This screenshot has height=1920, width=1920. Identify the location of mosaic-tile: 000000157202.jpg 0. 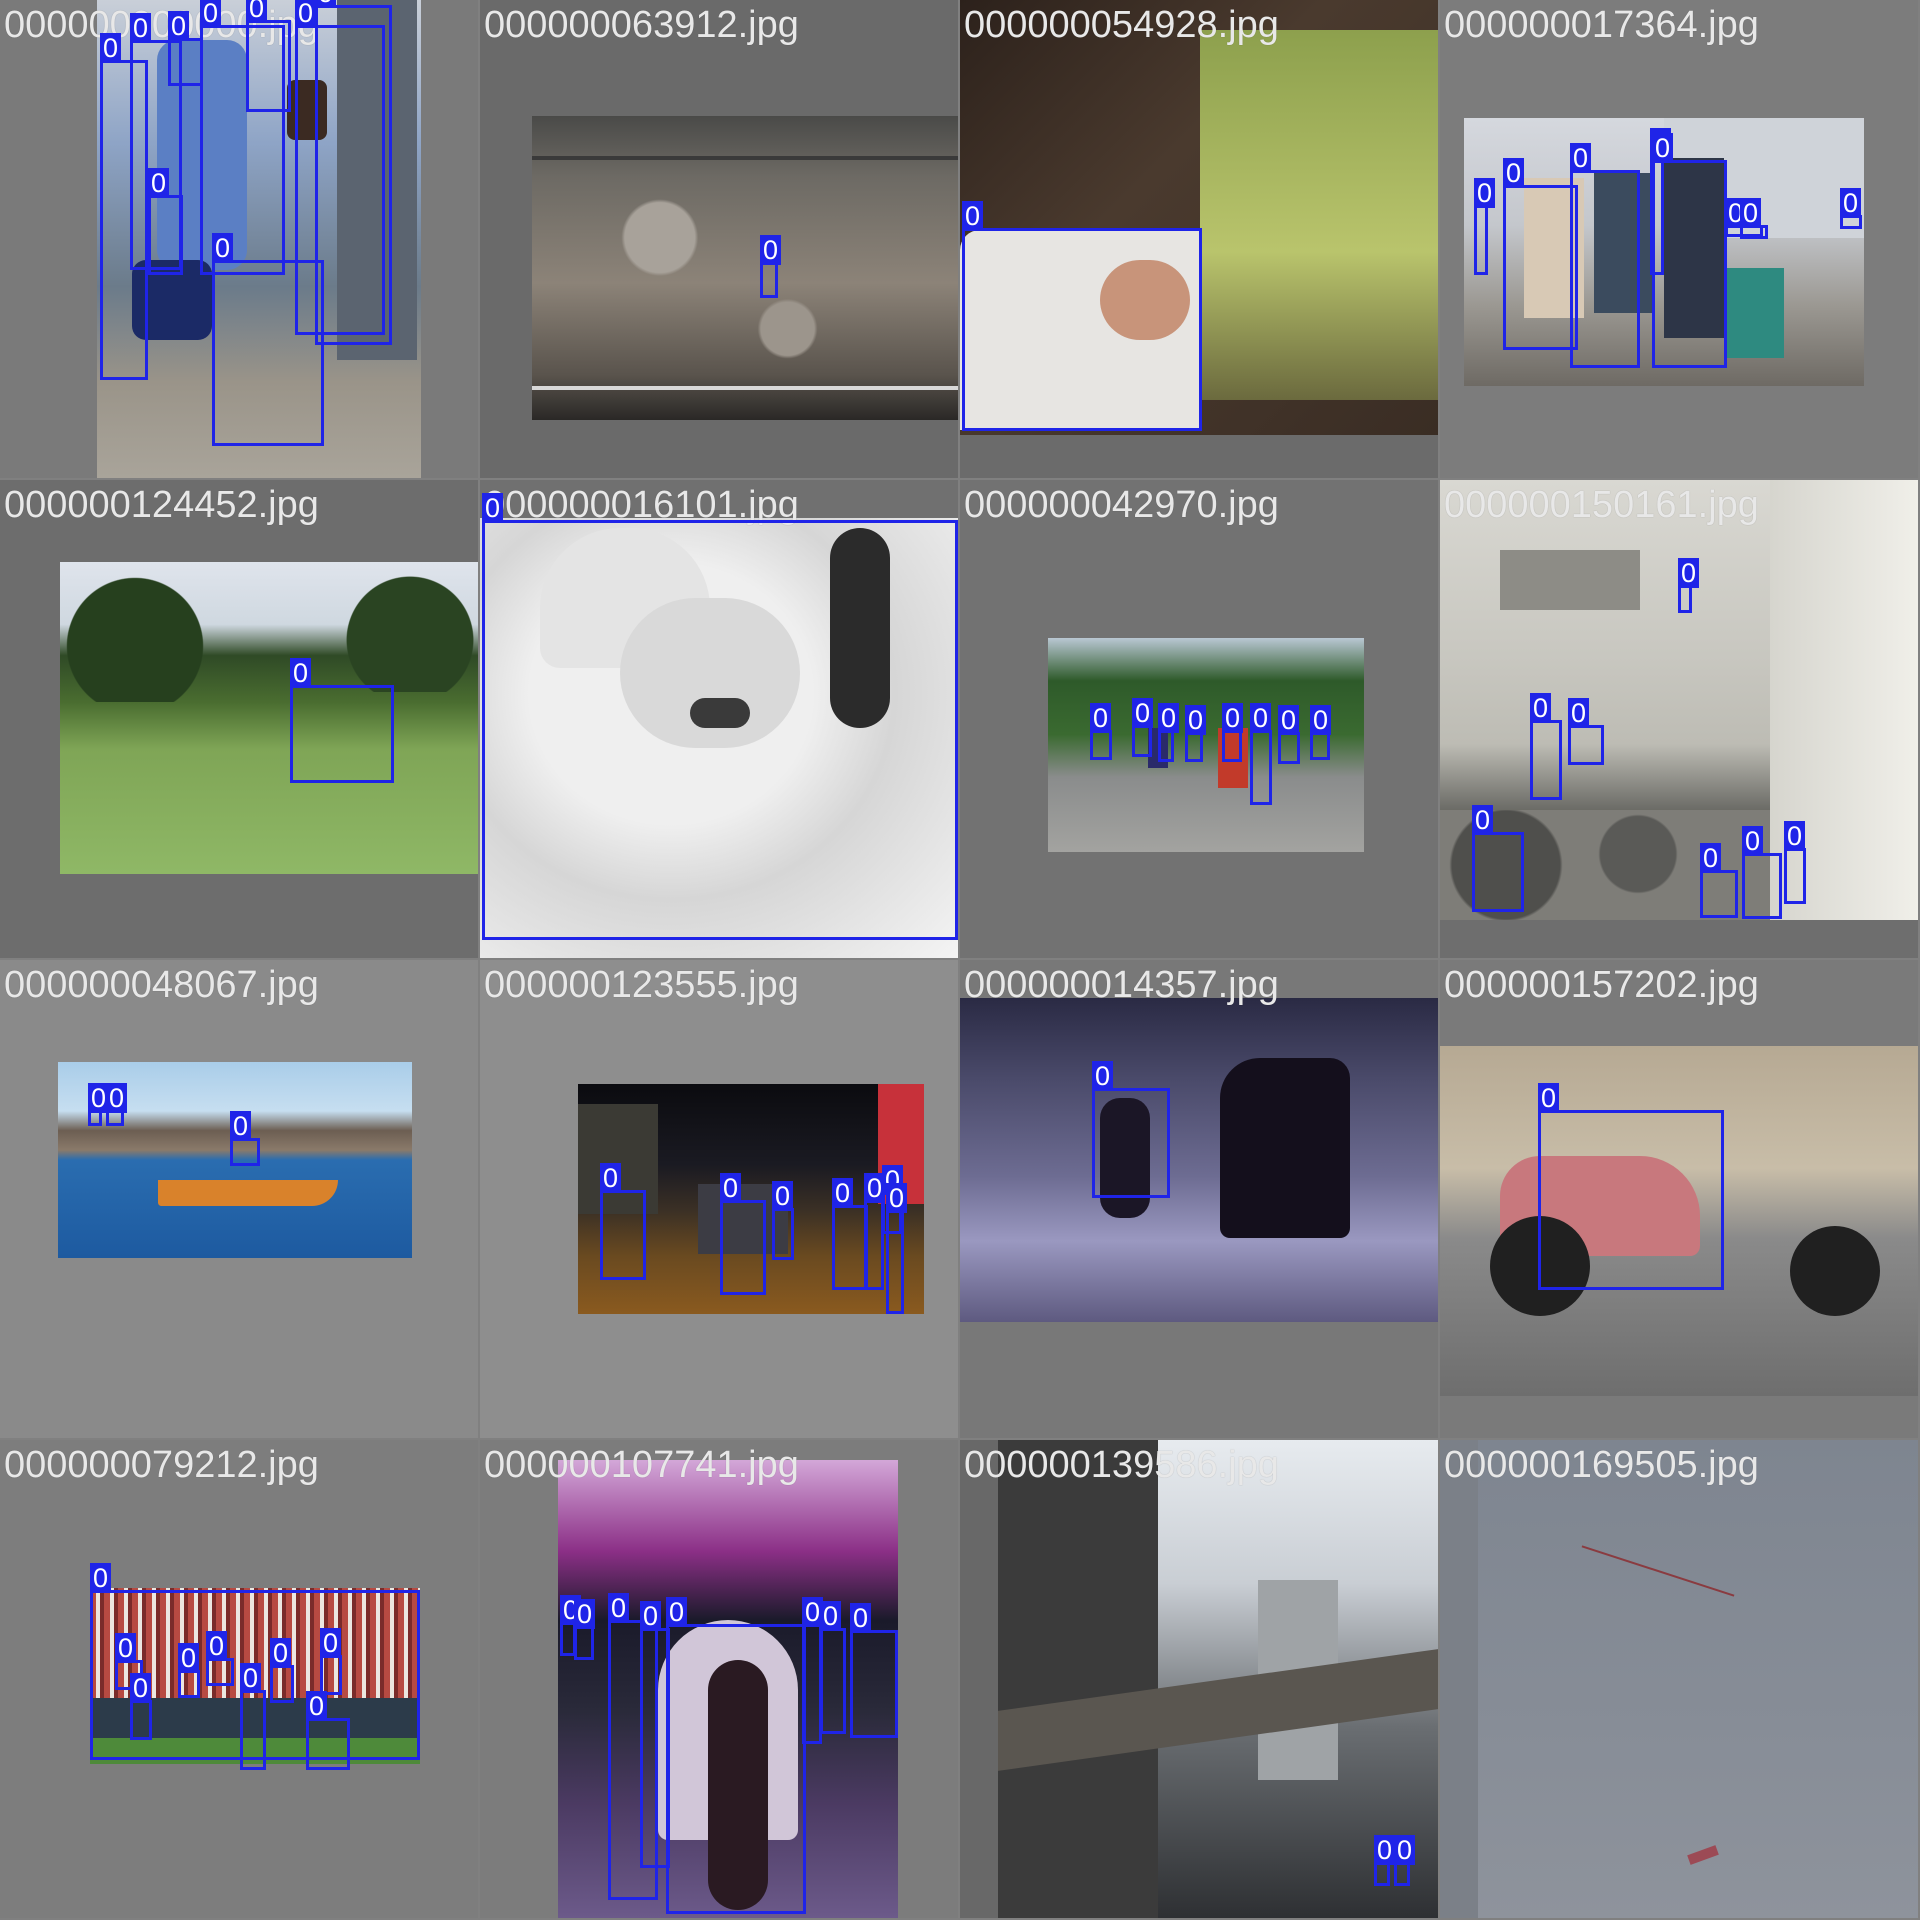
(1679, 1199).